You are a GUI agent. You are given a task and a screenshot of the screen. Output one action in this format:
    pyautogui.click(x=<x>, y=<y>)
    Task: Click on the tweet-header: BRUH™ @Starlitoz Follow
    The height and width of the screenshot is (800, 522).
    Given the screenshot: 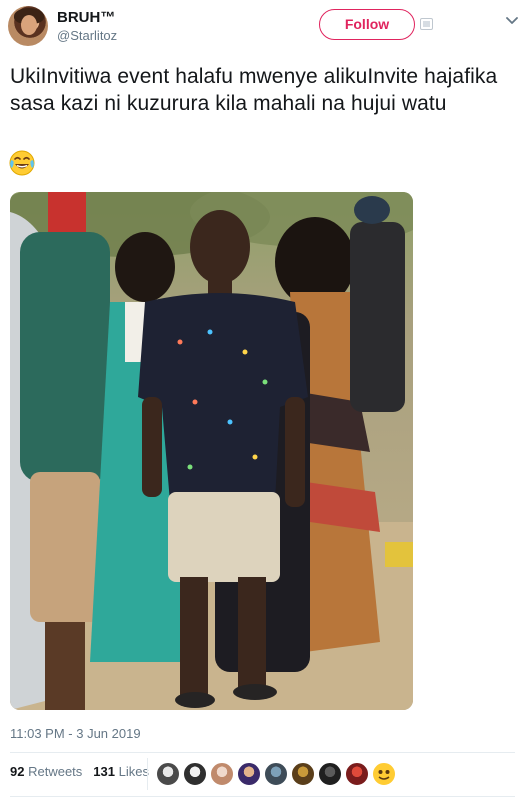 What is the action you would take?
    pyautogui.click(x=261, y=30)
    